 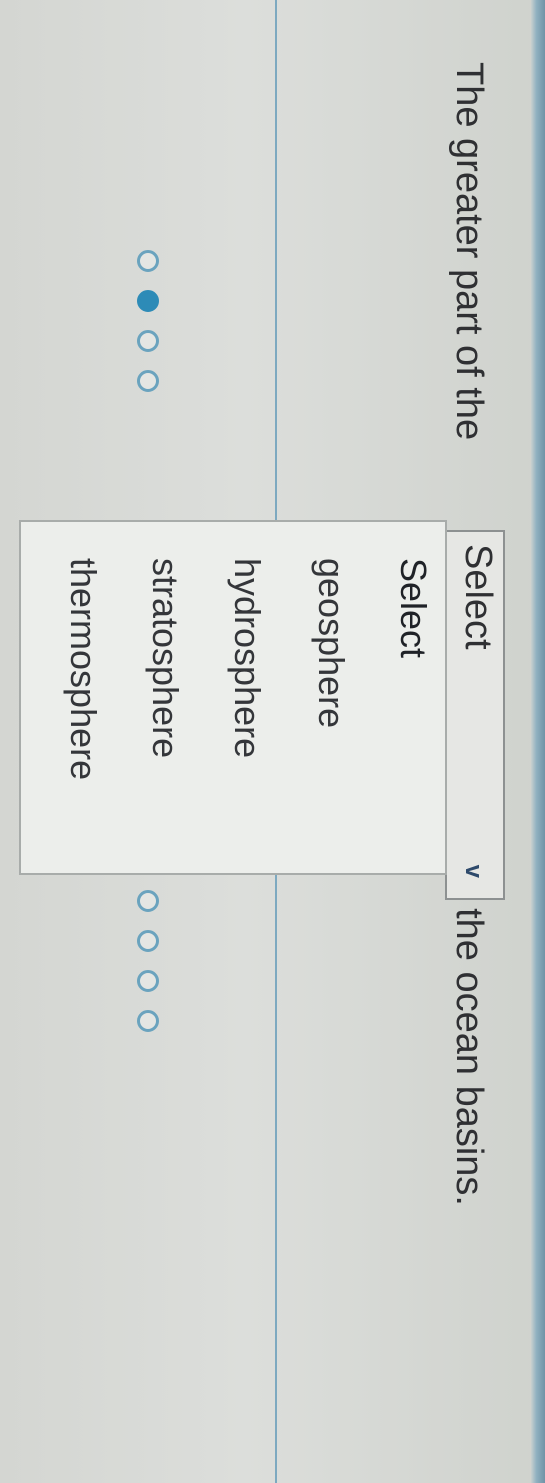 I want to click on answer-select: Select v, so click(x=475, y=715).